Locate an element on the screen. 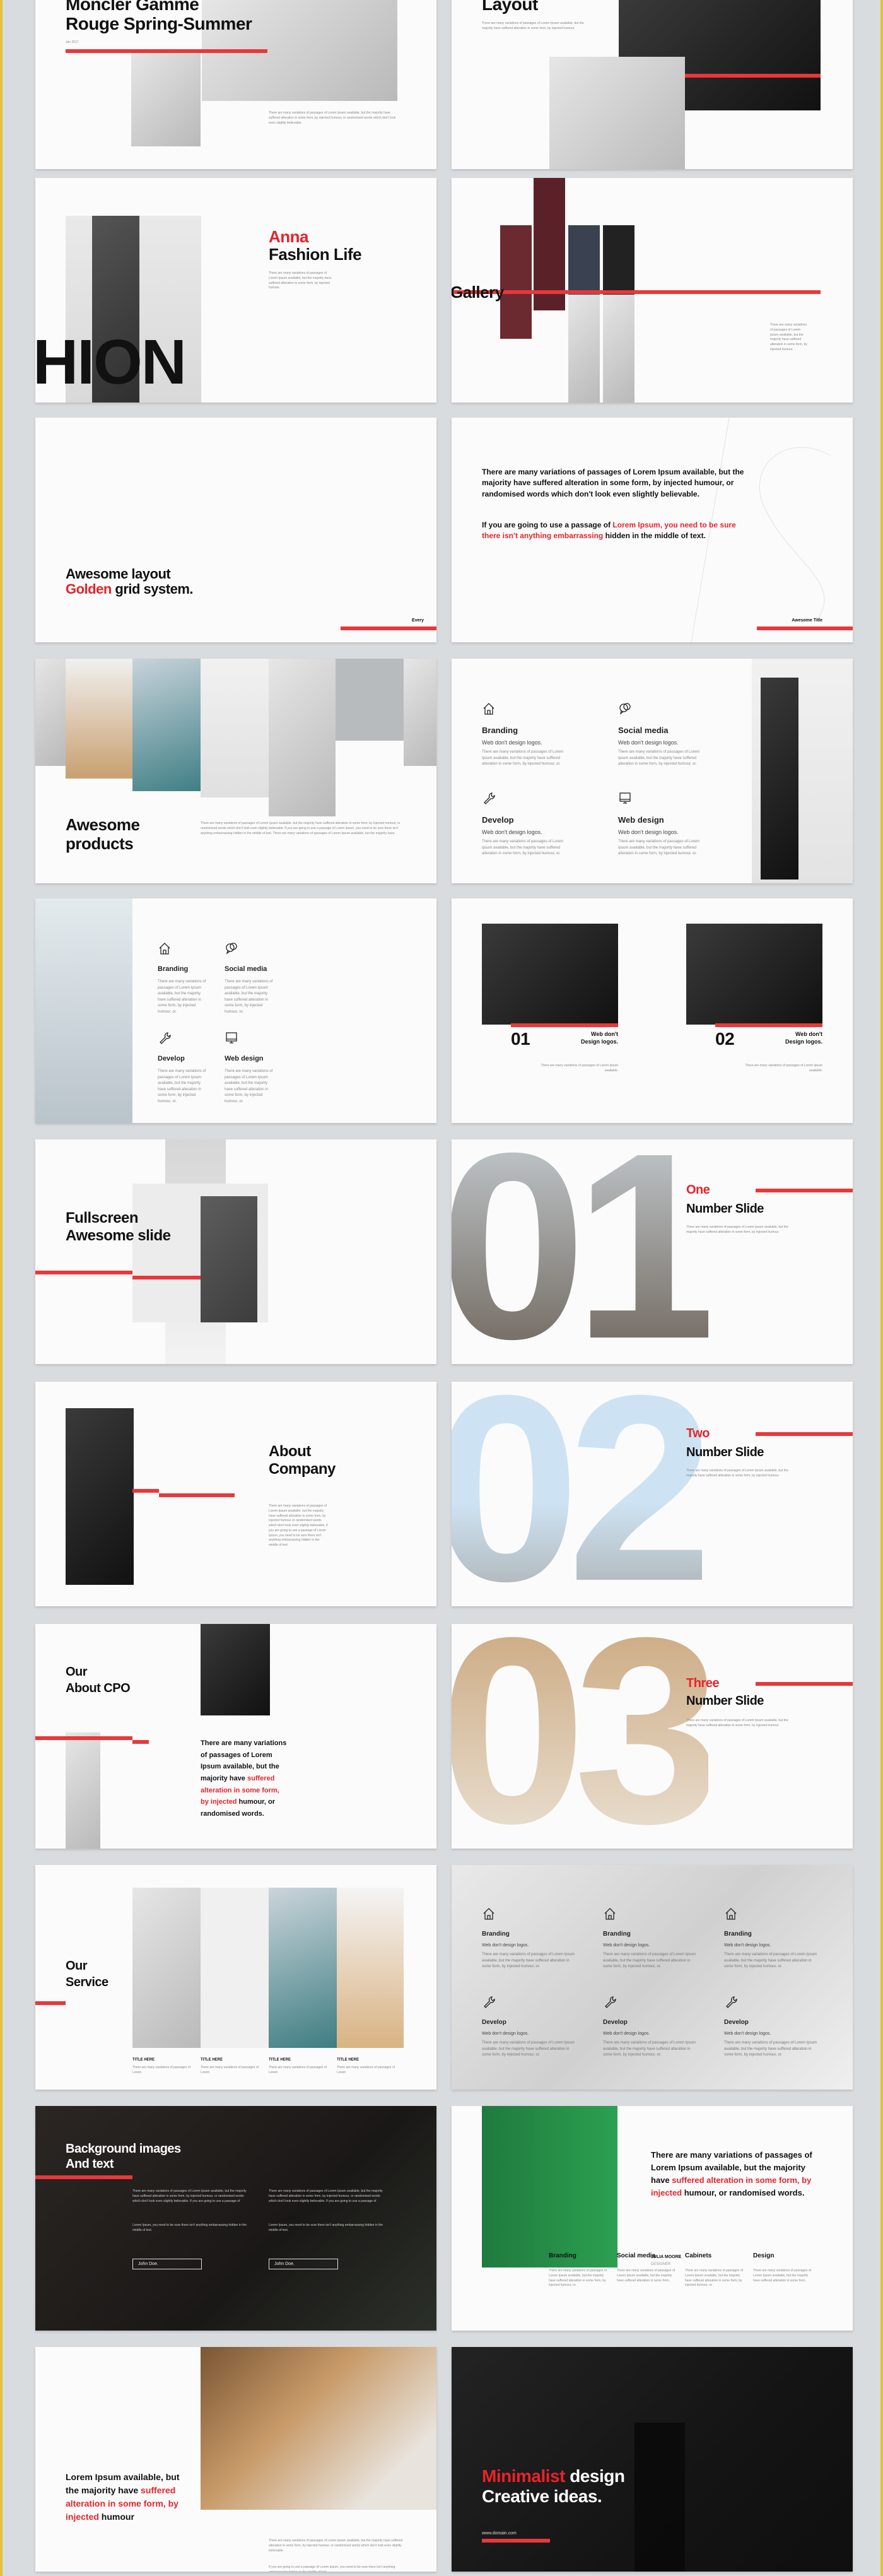 The width and height of the screenshot is (883, 2576). woman-sweater-photo is located at coordinates (229, 1259).